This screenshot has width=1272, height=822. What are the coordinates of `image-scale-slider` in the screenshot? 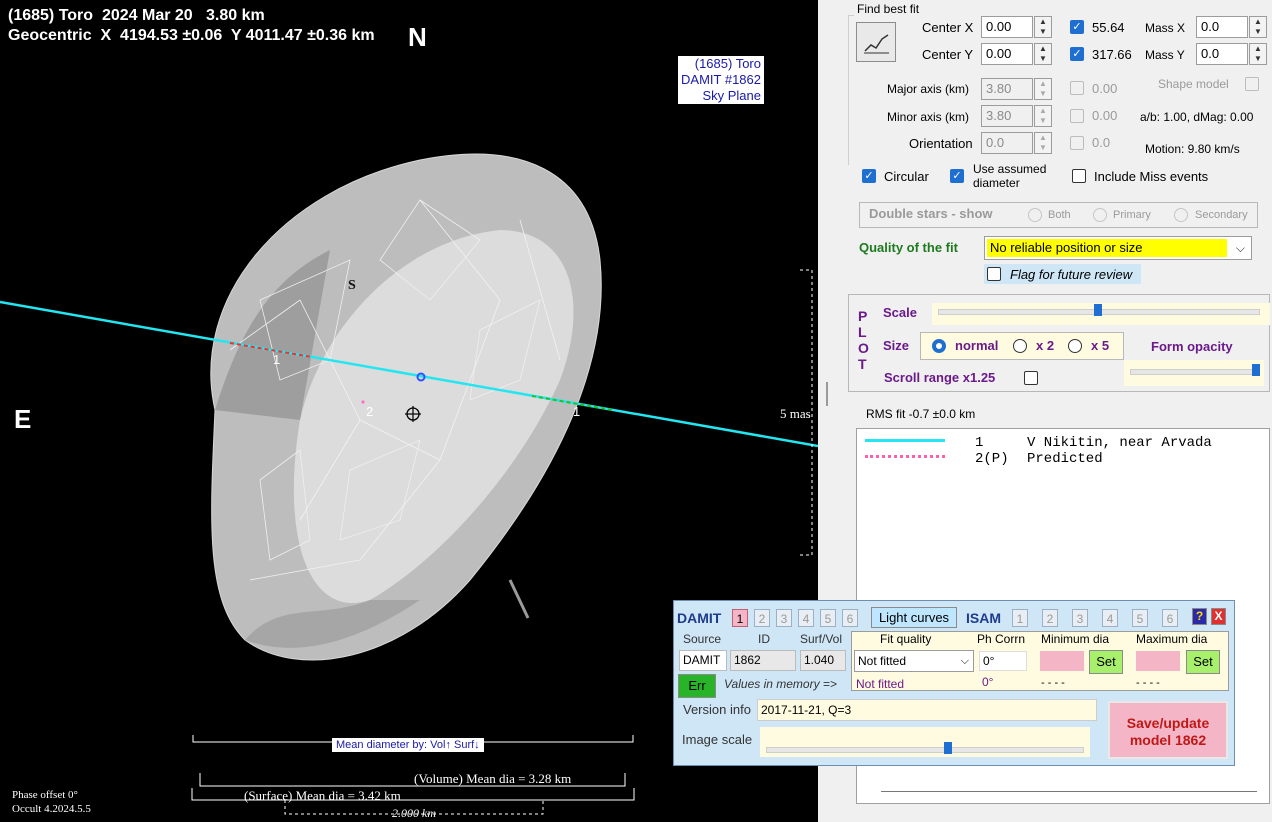 It's located at (925, 742).